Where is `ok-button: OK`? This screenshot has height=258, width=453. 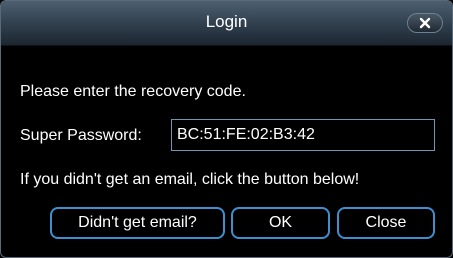
ok-button: OK is located at coordinates (280, 223).